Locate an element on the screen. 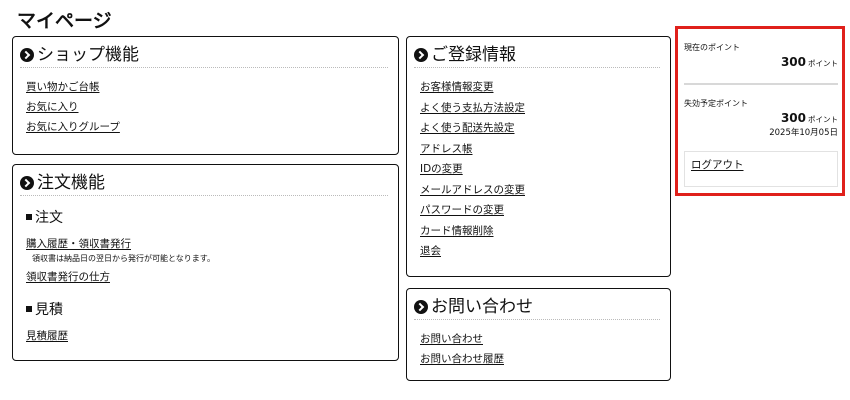 The image size is (850, 400). cart-ledger-link: 買い物かご台帳 is located at coordinates (63, 86).